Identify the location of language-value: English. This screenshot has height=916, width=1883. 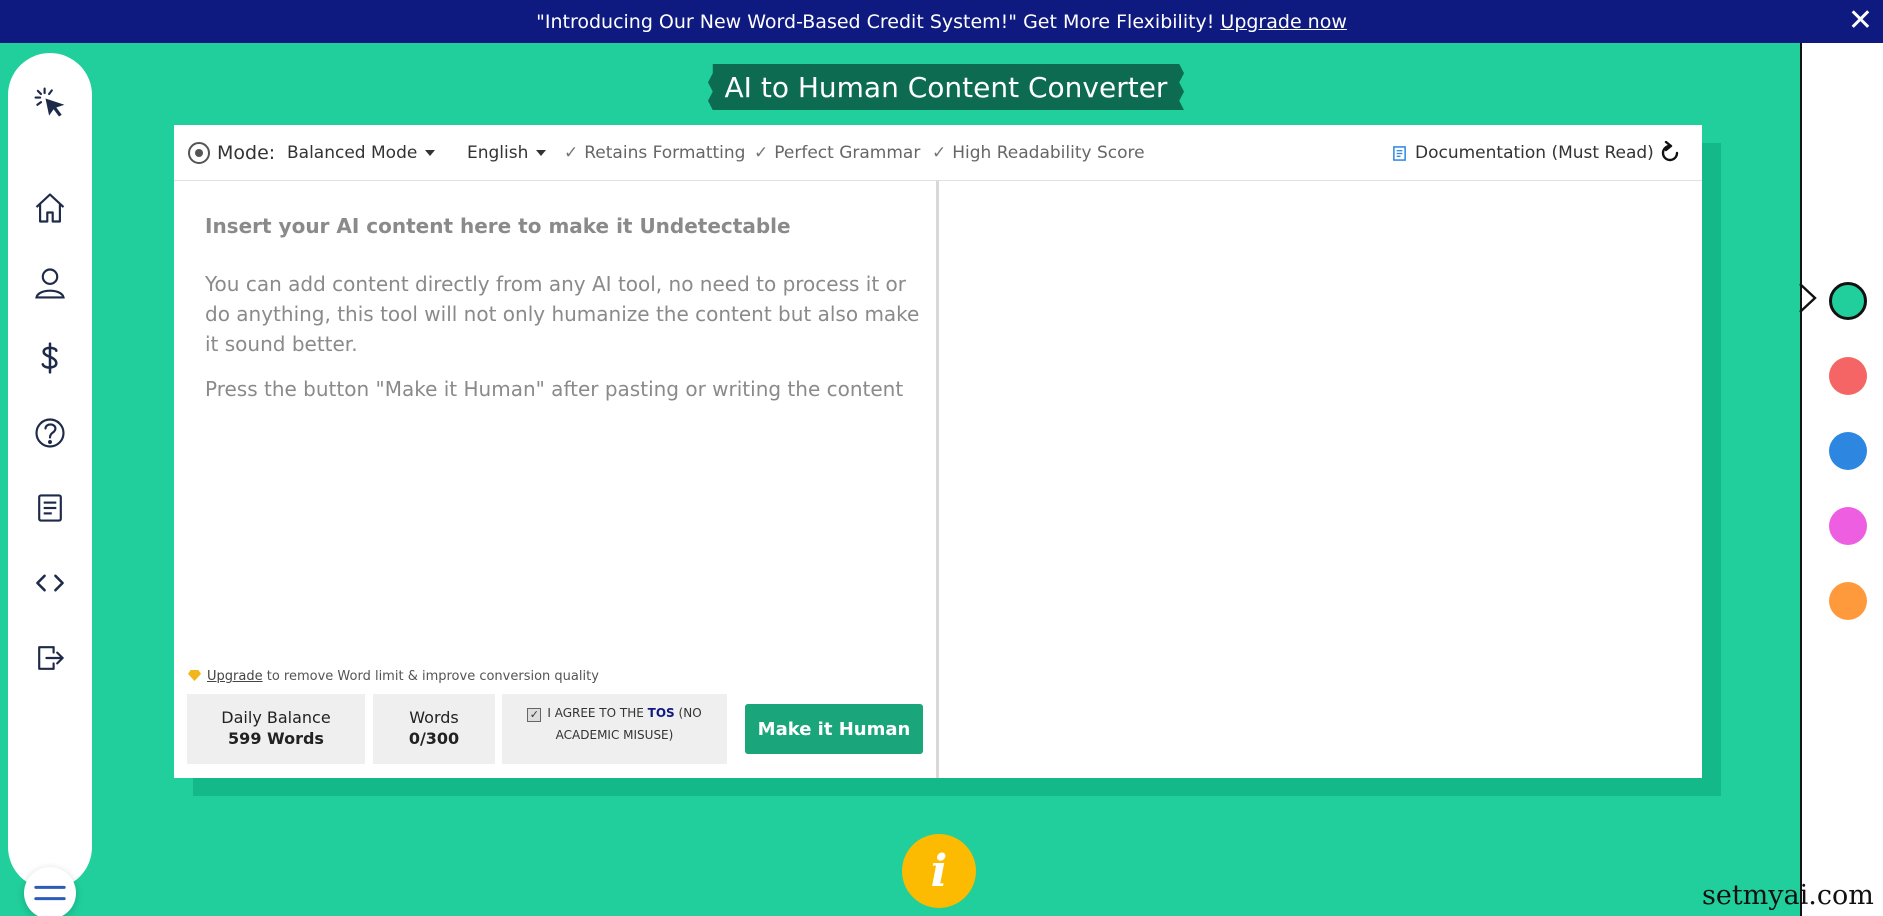
(498, 153).